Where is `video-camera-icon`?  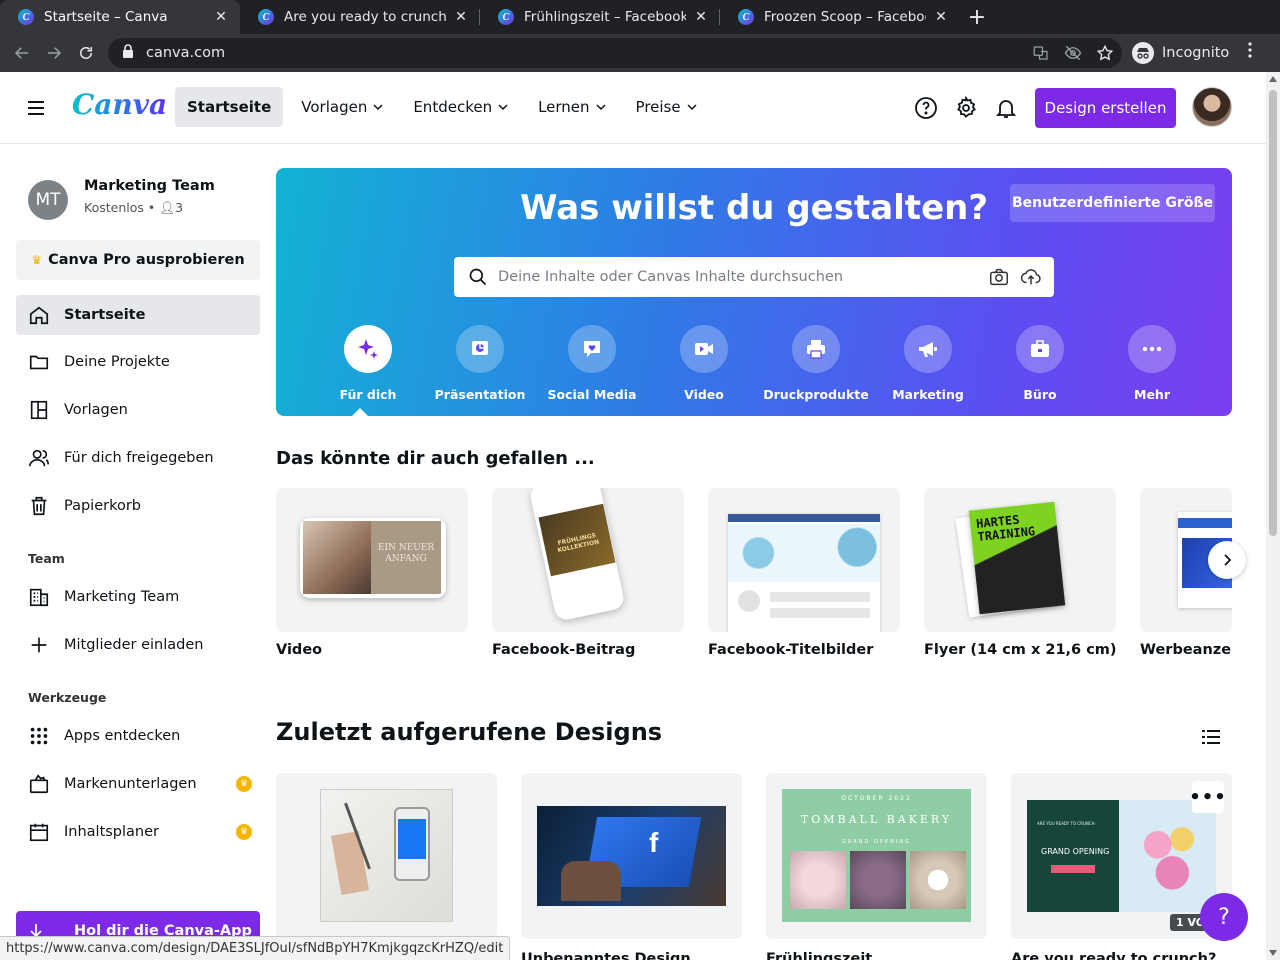 video-camera-icon is located at coordinates (704, 349).